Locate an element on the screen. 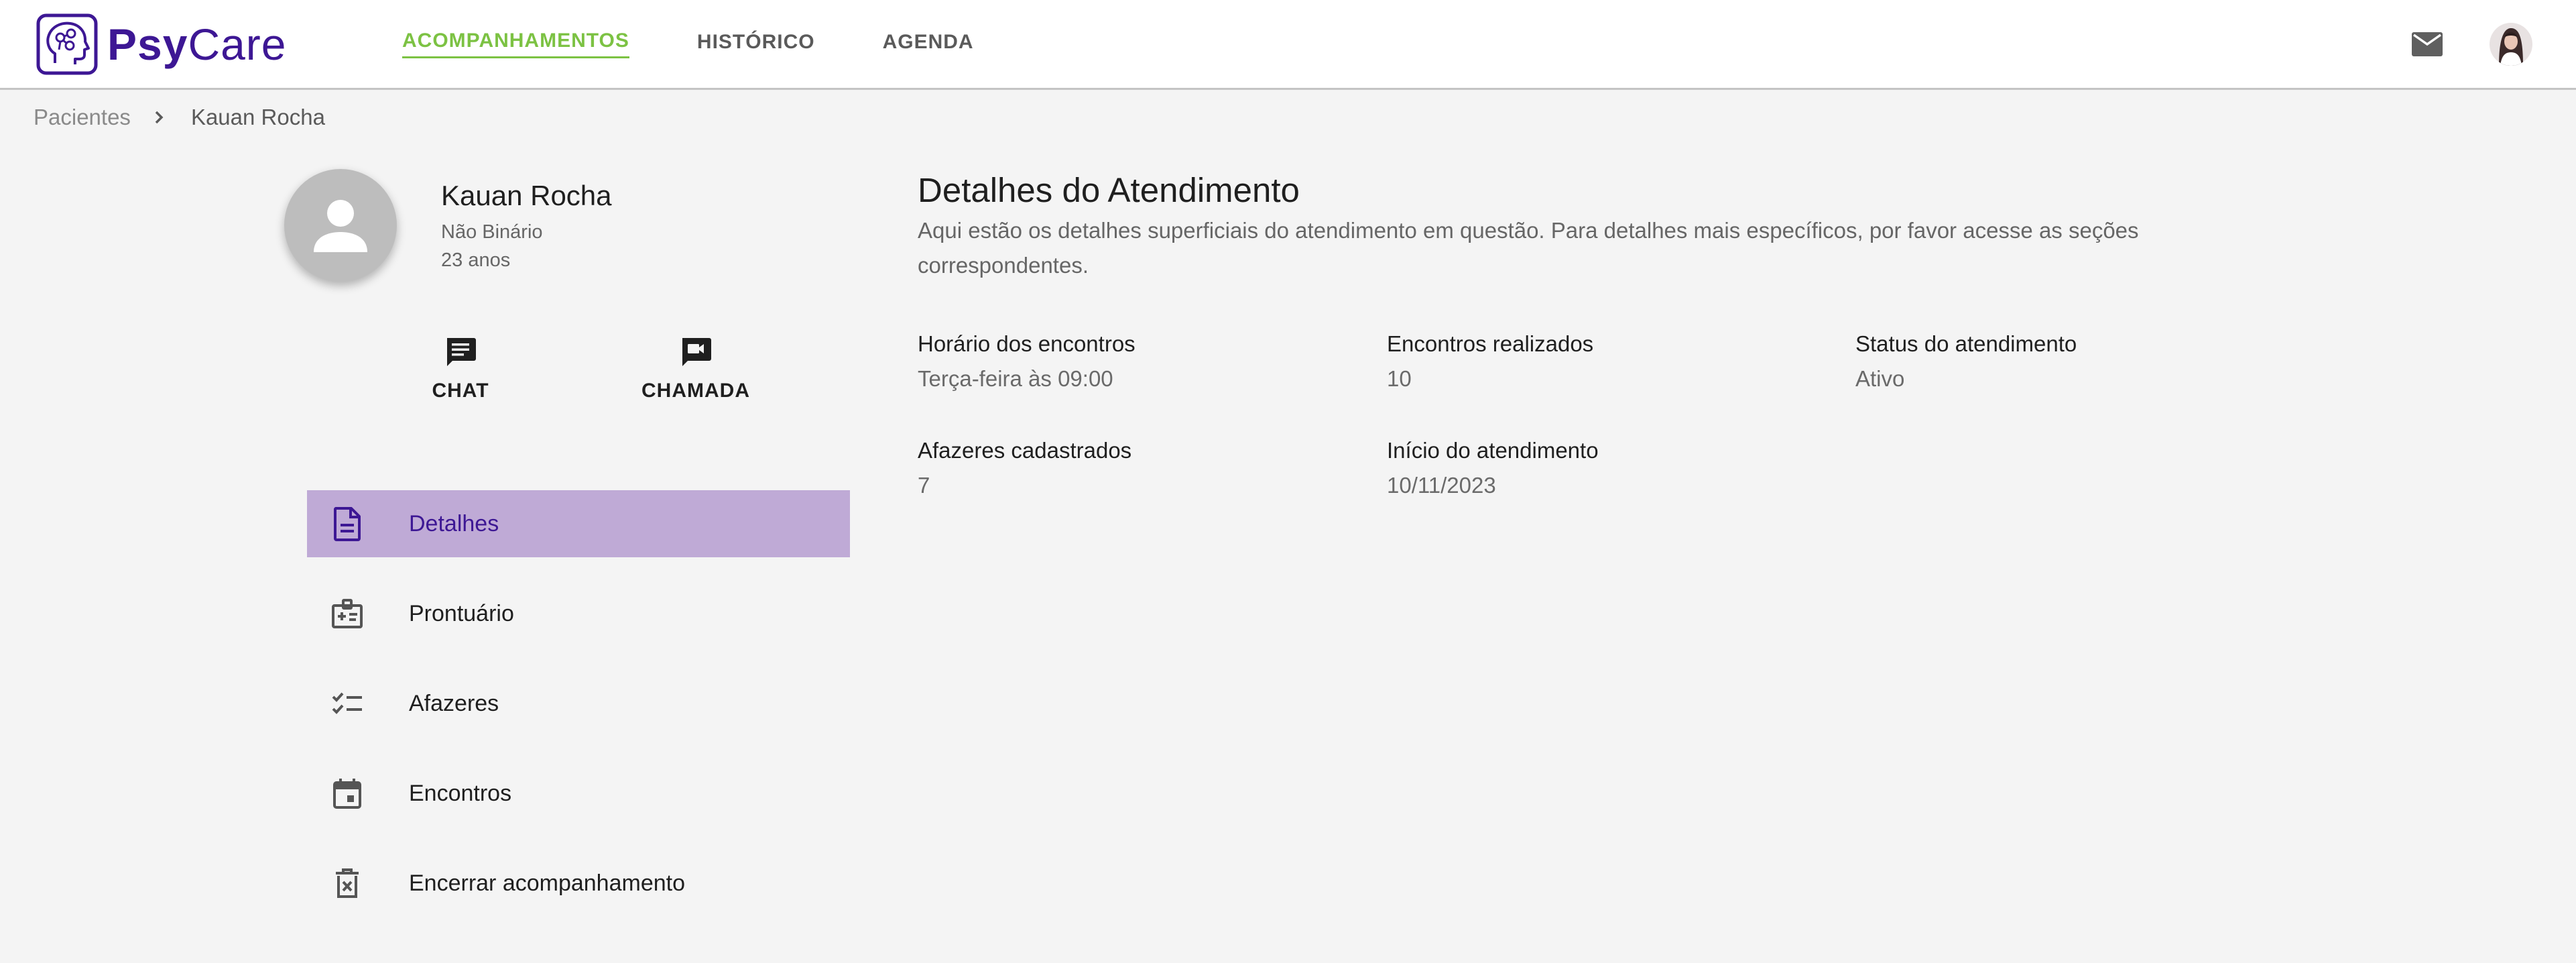 This screenshot has height=963, width=2576. field-value: Terça-feira às 09:00 is located at coordinates (1015, 378).